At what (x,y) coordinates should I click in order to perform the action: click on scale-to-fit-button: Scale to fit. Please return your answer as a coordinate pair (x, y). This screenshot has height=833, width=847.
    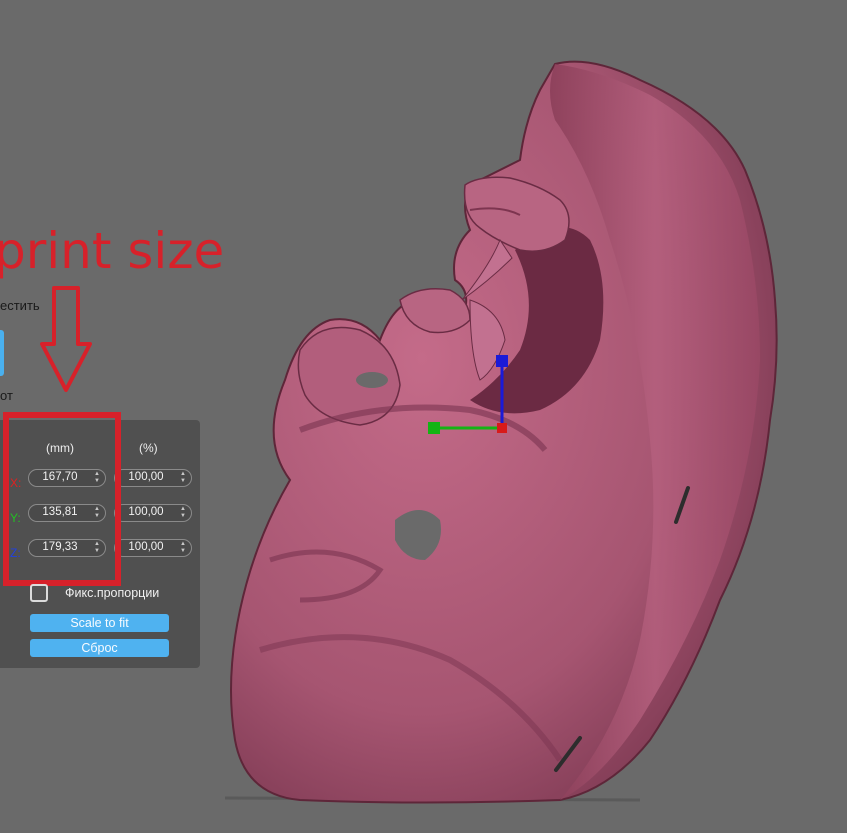
    Looking at the image, I should click on (99, 623).